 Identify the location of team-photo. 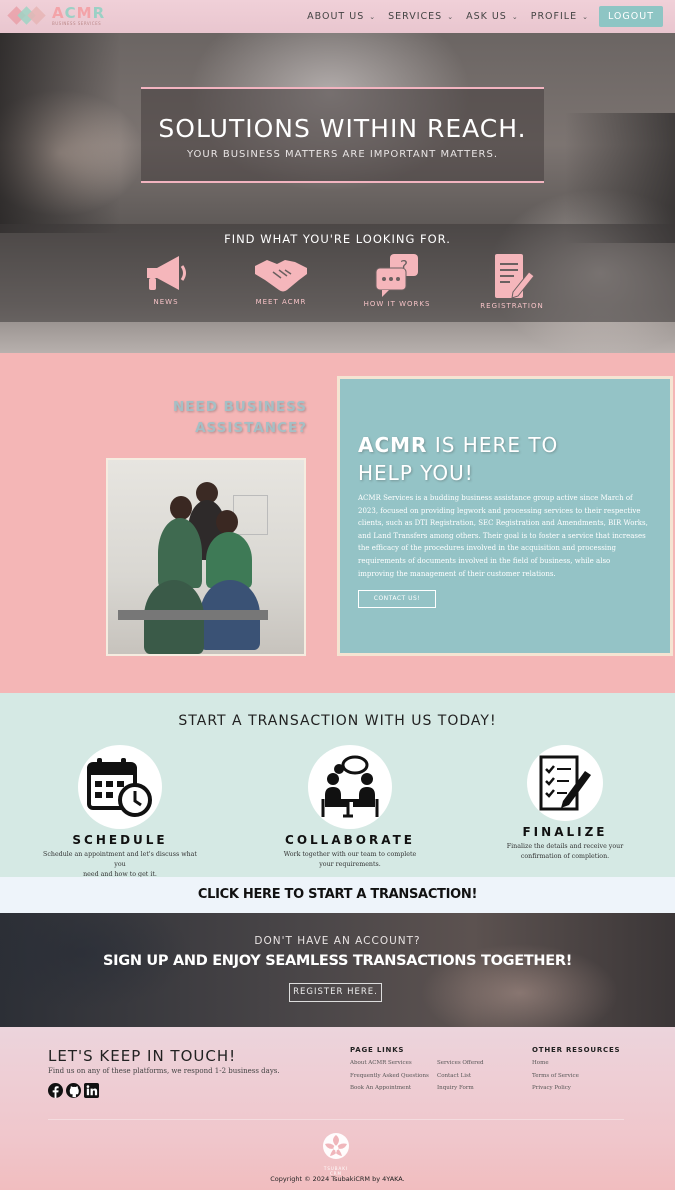
(206, 557).